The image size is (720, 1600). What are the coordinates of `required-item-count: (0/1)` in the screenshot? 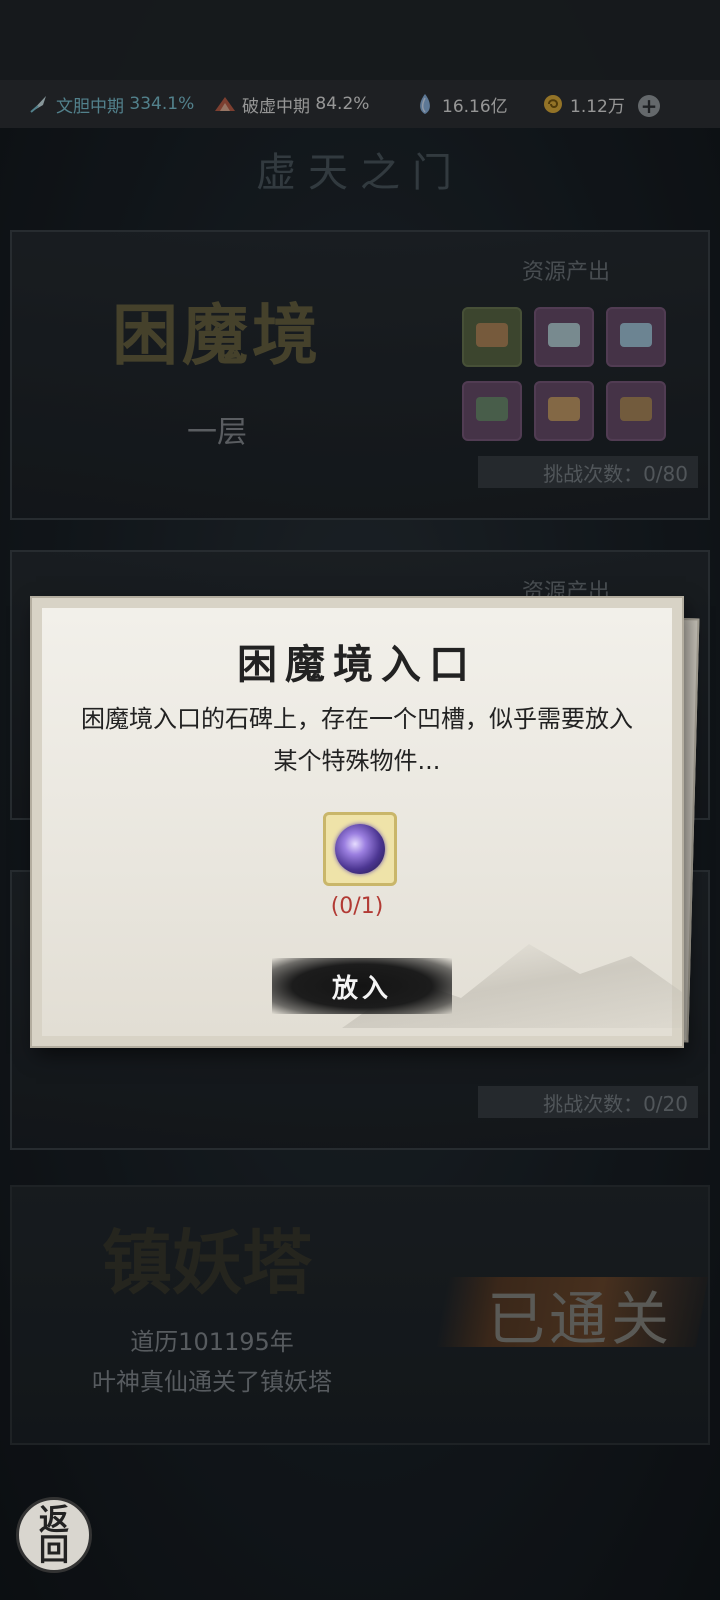 It's located at (357, 906).